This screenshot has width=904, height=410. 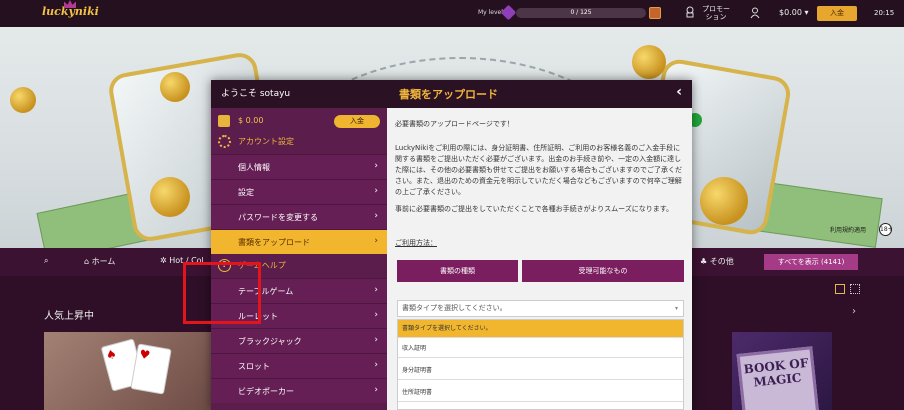 What do you see at coordinates (299, 365) in the screenshot?
I see `sidebar-item-slots: スロット ›` at bounding box center [299, 365].